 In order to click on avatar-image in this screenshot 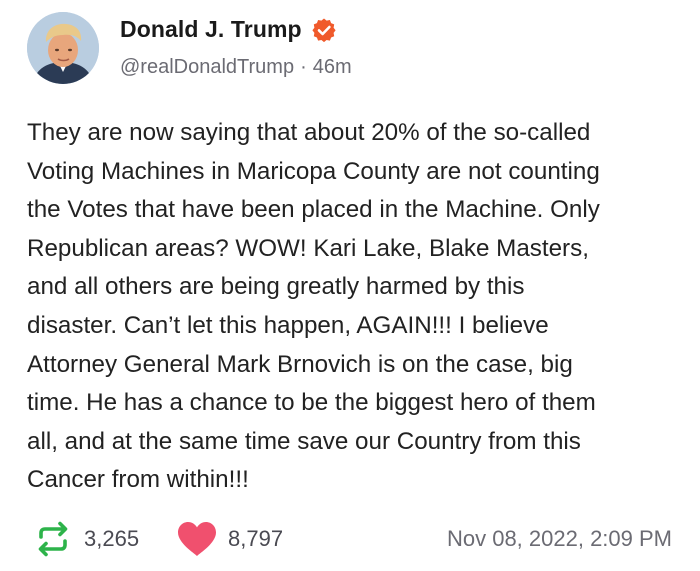, I will do `click(63, 48)`.